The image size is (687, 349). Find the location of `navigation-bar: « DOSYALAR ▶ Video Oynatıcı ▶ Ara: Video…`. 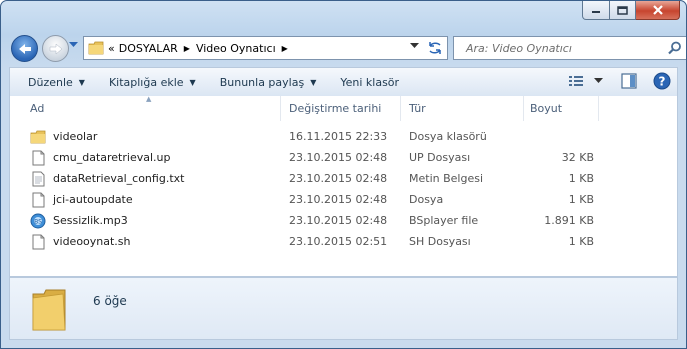

navigation-bar: « DOSYALAR ▶ Video Oynatıcı ▶ Ara: Video… is located at coordinates (348, 48).